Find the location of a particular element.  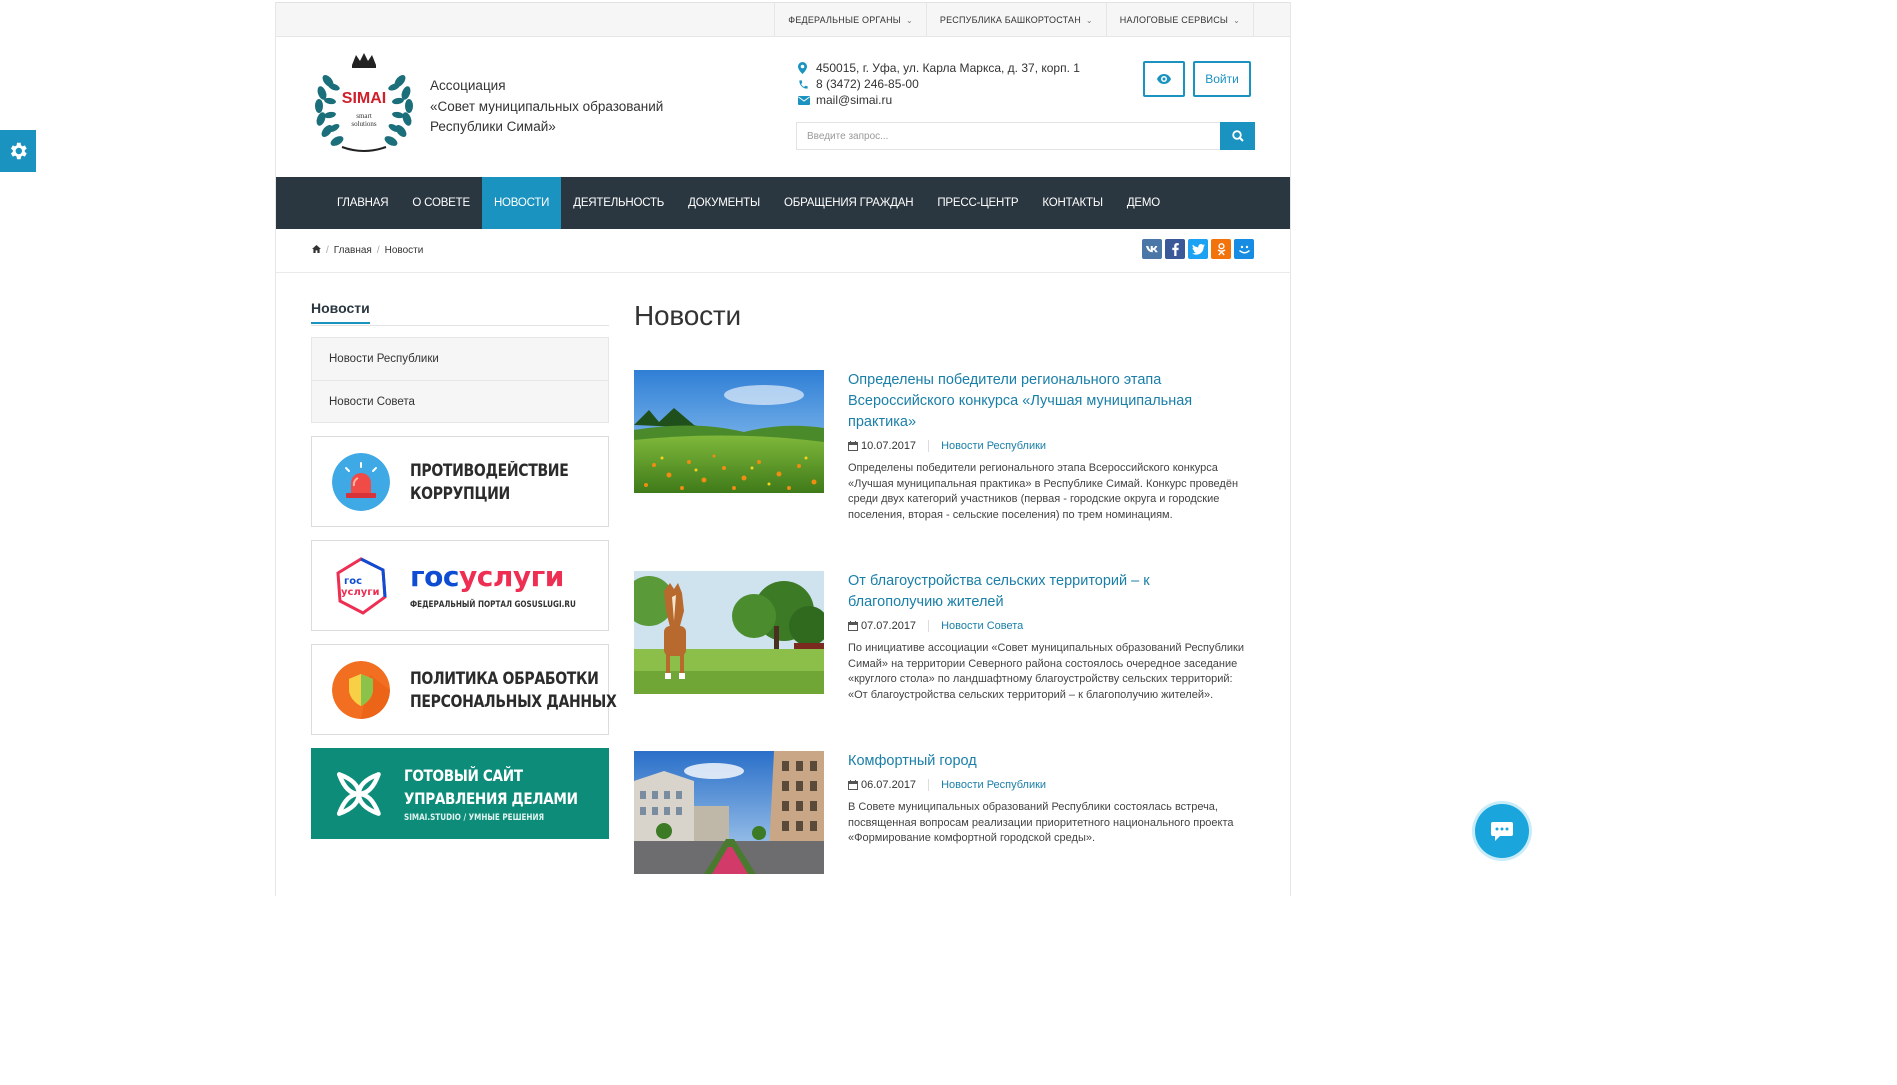

siren-icon is located at coordinates (361, 481).